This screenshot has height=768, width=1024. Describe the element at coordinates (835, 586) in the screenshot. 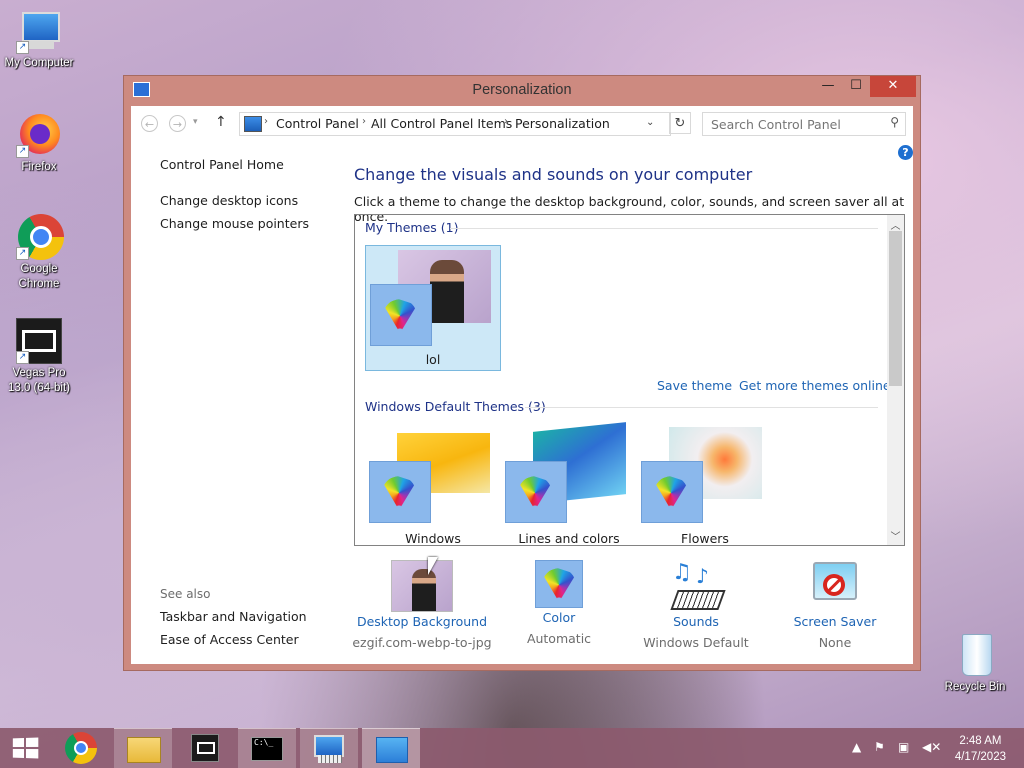

I see `screen-saver-icon` at that location.